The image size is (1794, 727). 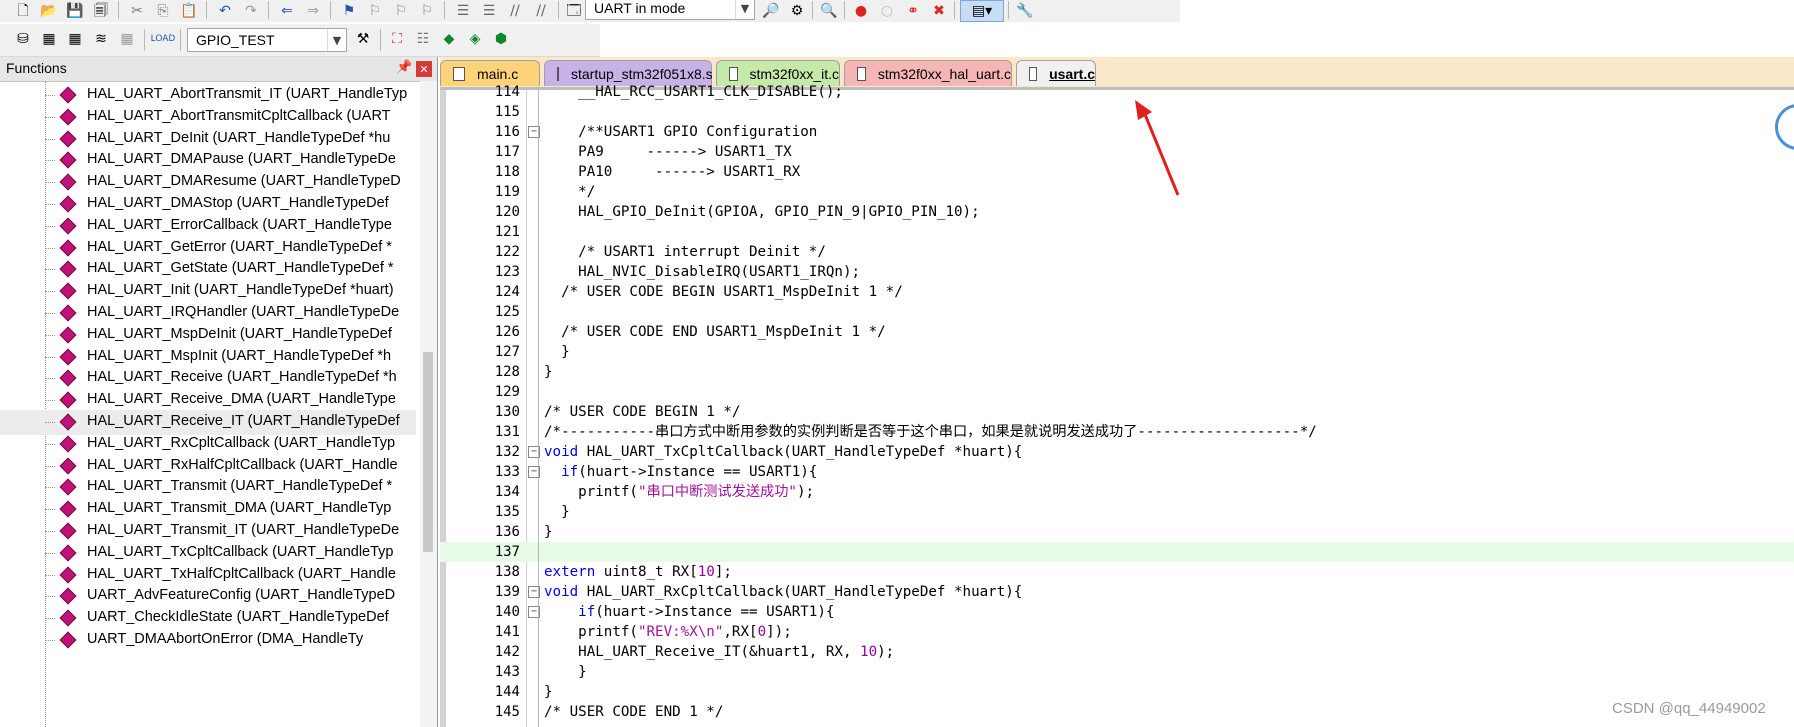 I want to click on function-item-label: HAL_UART_DMAStop (UART_HandleTypeDef, so click(x=238, y=203).